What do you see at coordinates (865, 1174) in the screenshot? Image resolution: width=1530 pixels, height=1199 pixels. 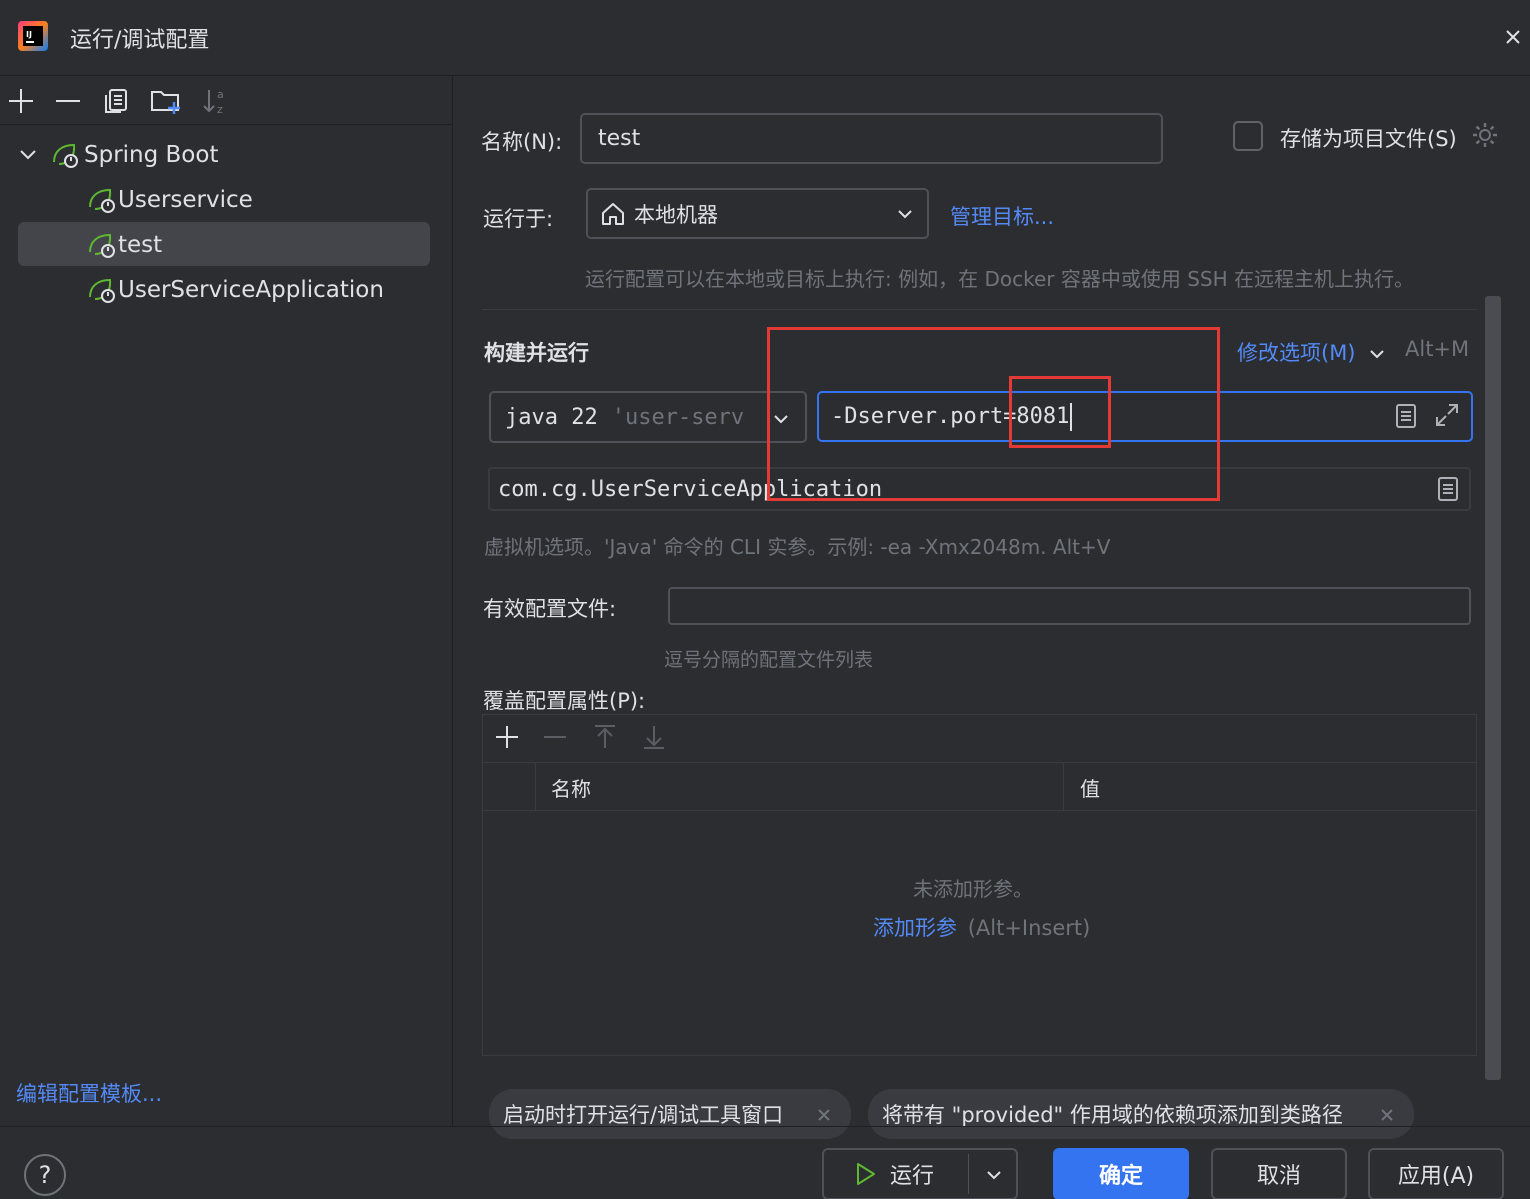 I see `play-icon` at bounding box center [865, 1174].